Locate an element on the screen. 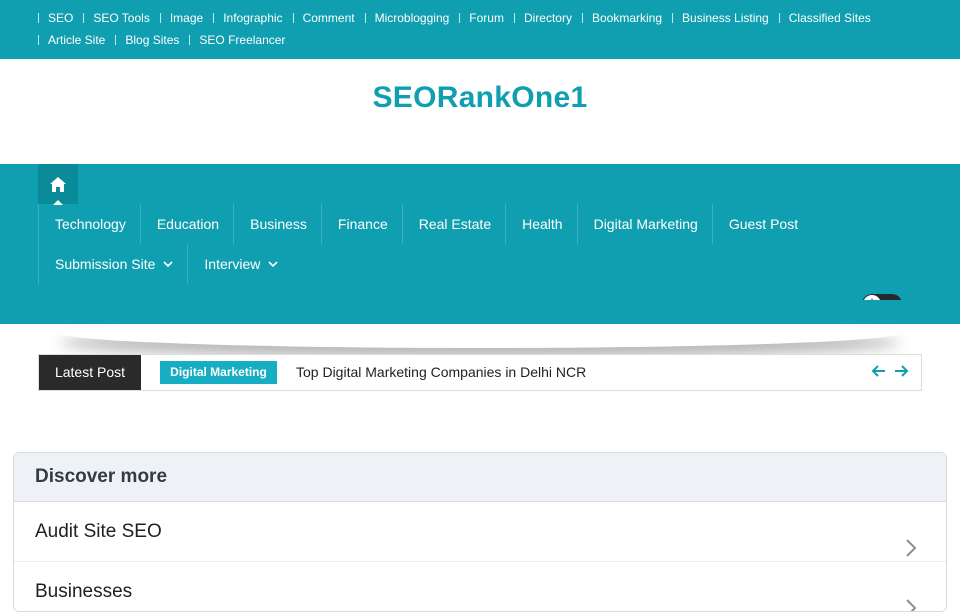 This screenshot has height=612, width=960. ticker-label: Latest Post is located at coordinates (90, 372).